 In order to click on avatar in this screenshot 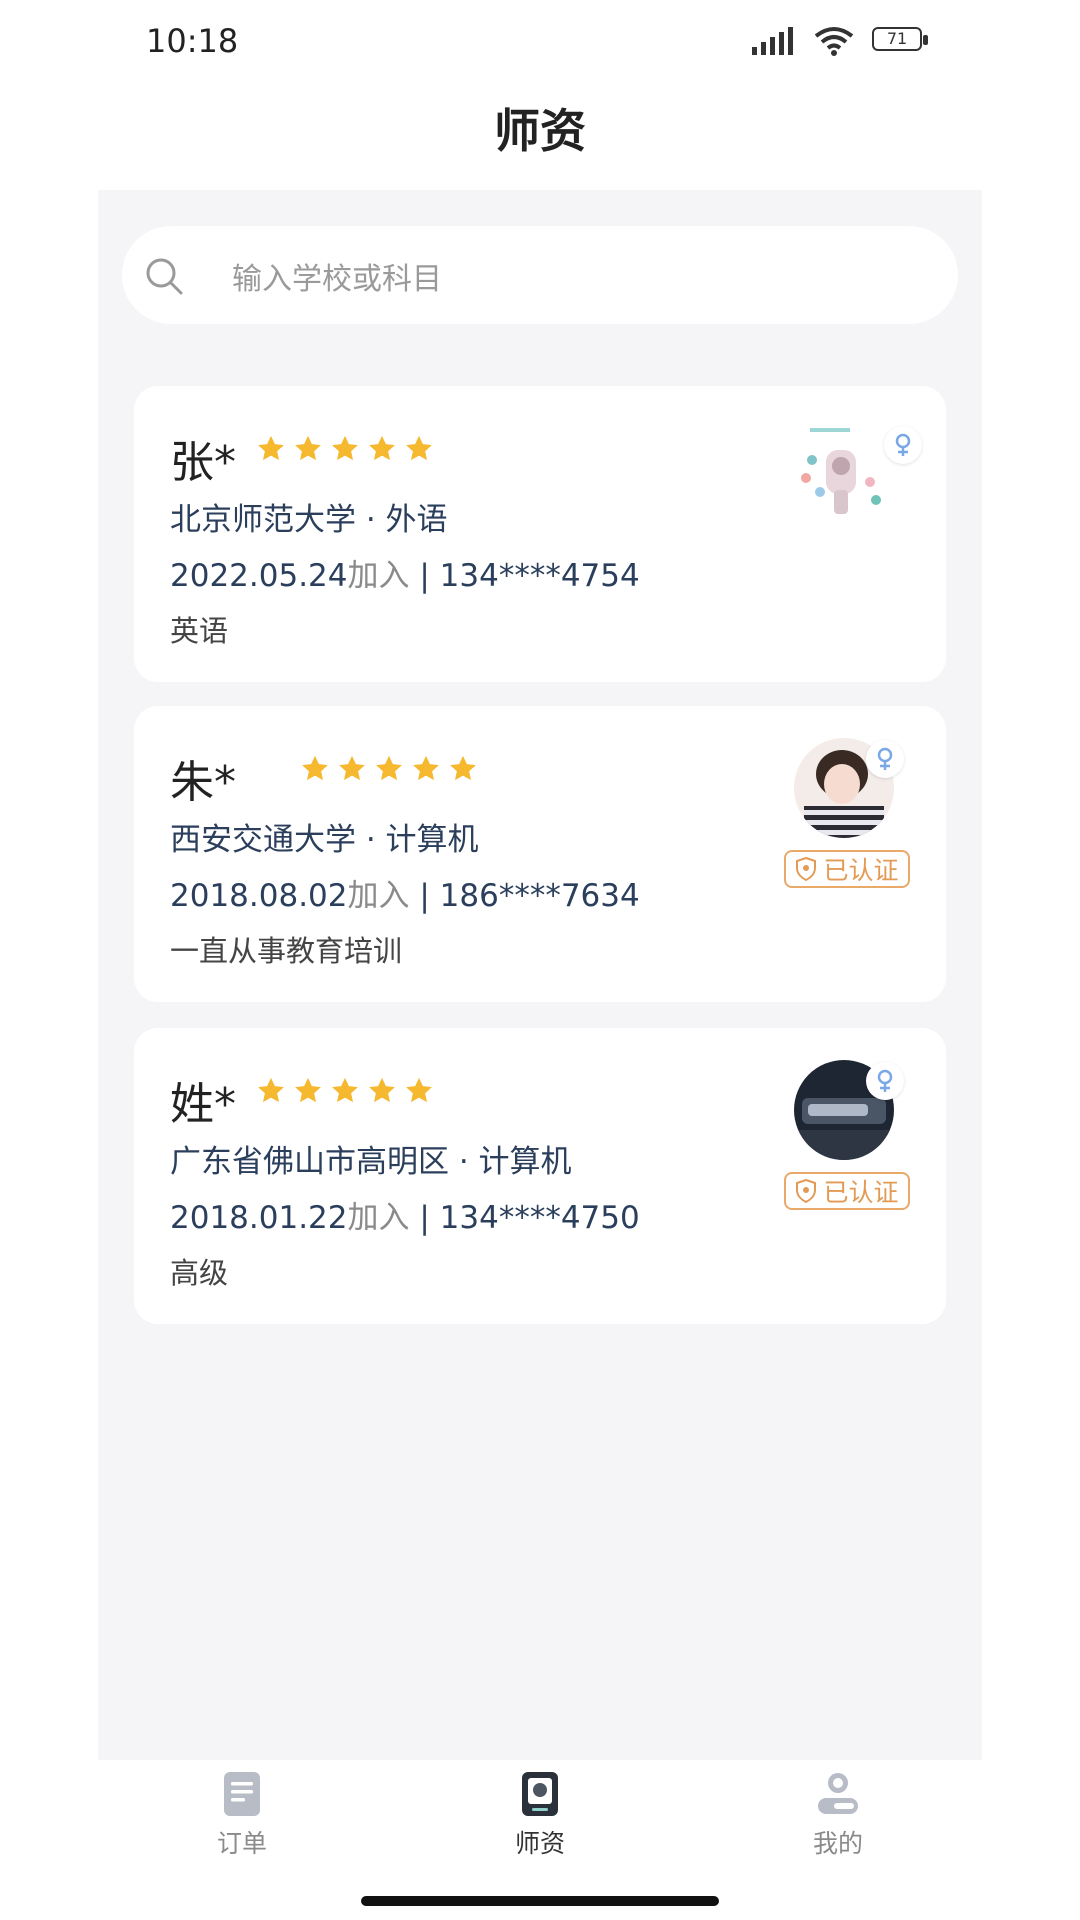, I will do `click(844, 470)`.